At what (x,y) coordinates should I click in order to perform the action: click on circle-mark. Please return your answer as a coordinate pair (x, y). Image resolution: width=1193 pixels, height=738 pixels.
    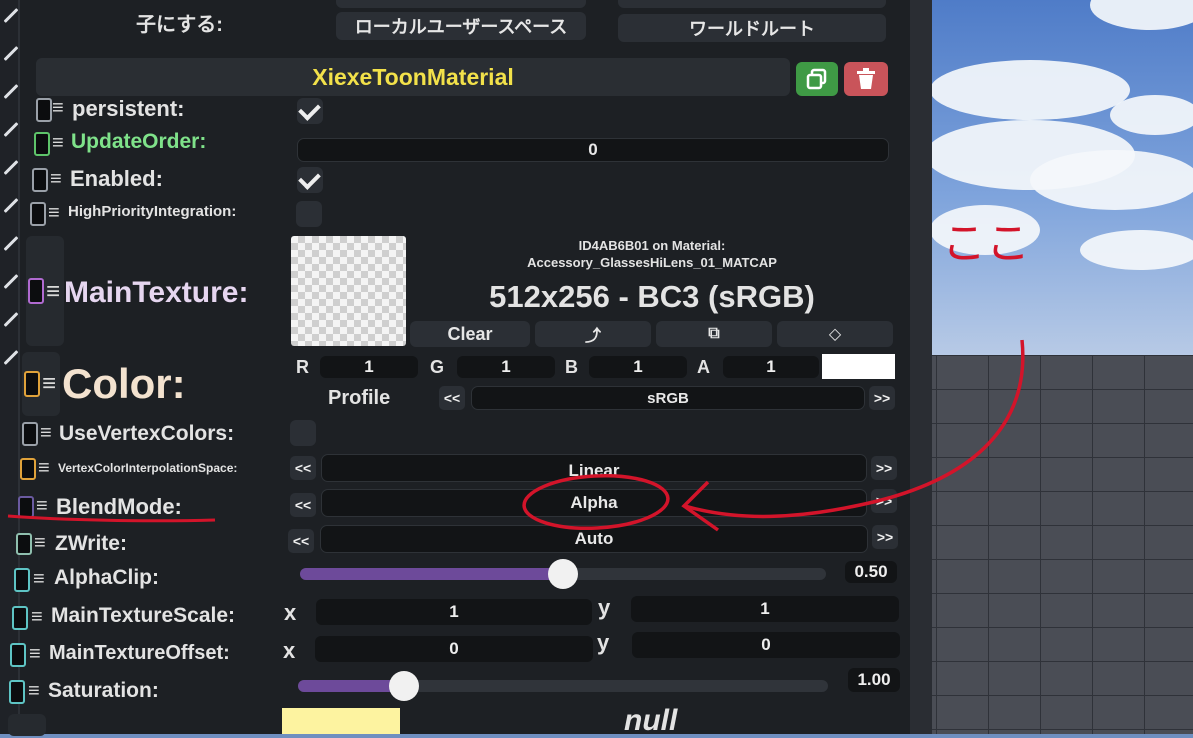
    Looking at the image, I should click on (596, 502).